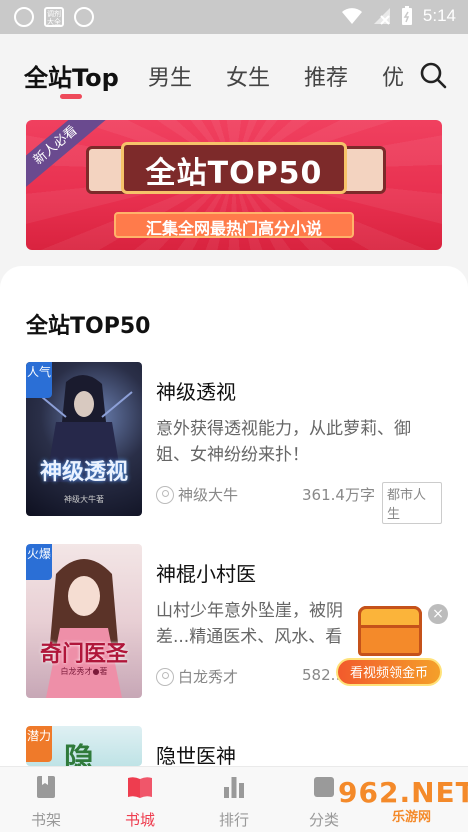  What do you see at coordinates (170, 76) in the screenshot?
I see `tab-male: 男生` at bounding box center [170, 76].